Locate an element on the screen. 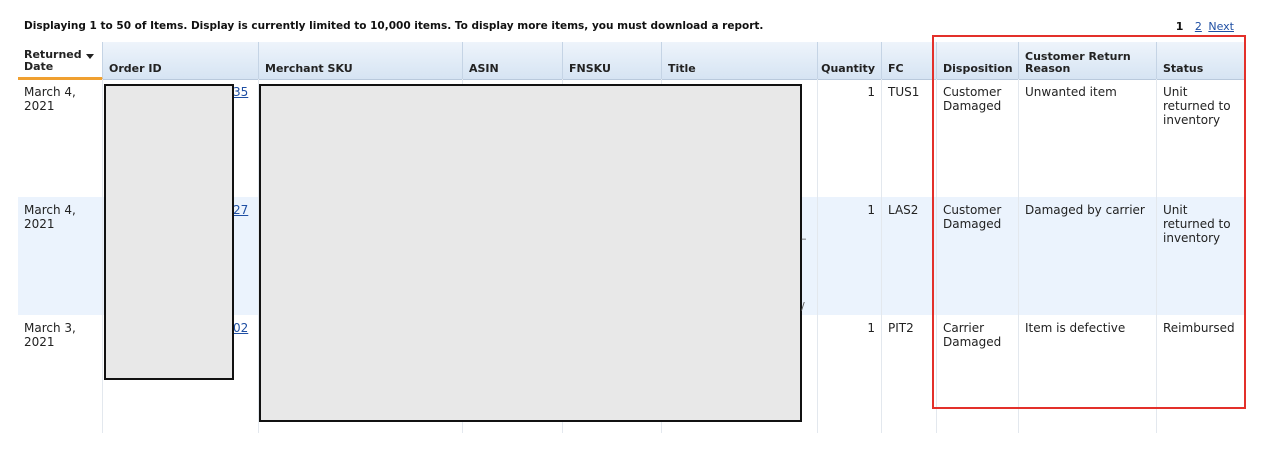  pagination-page-2-link: 2 is located at coordinates (1198, 26).